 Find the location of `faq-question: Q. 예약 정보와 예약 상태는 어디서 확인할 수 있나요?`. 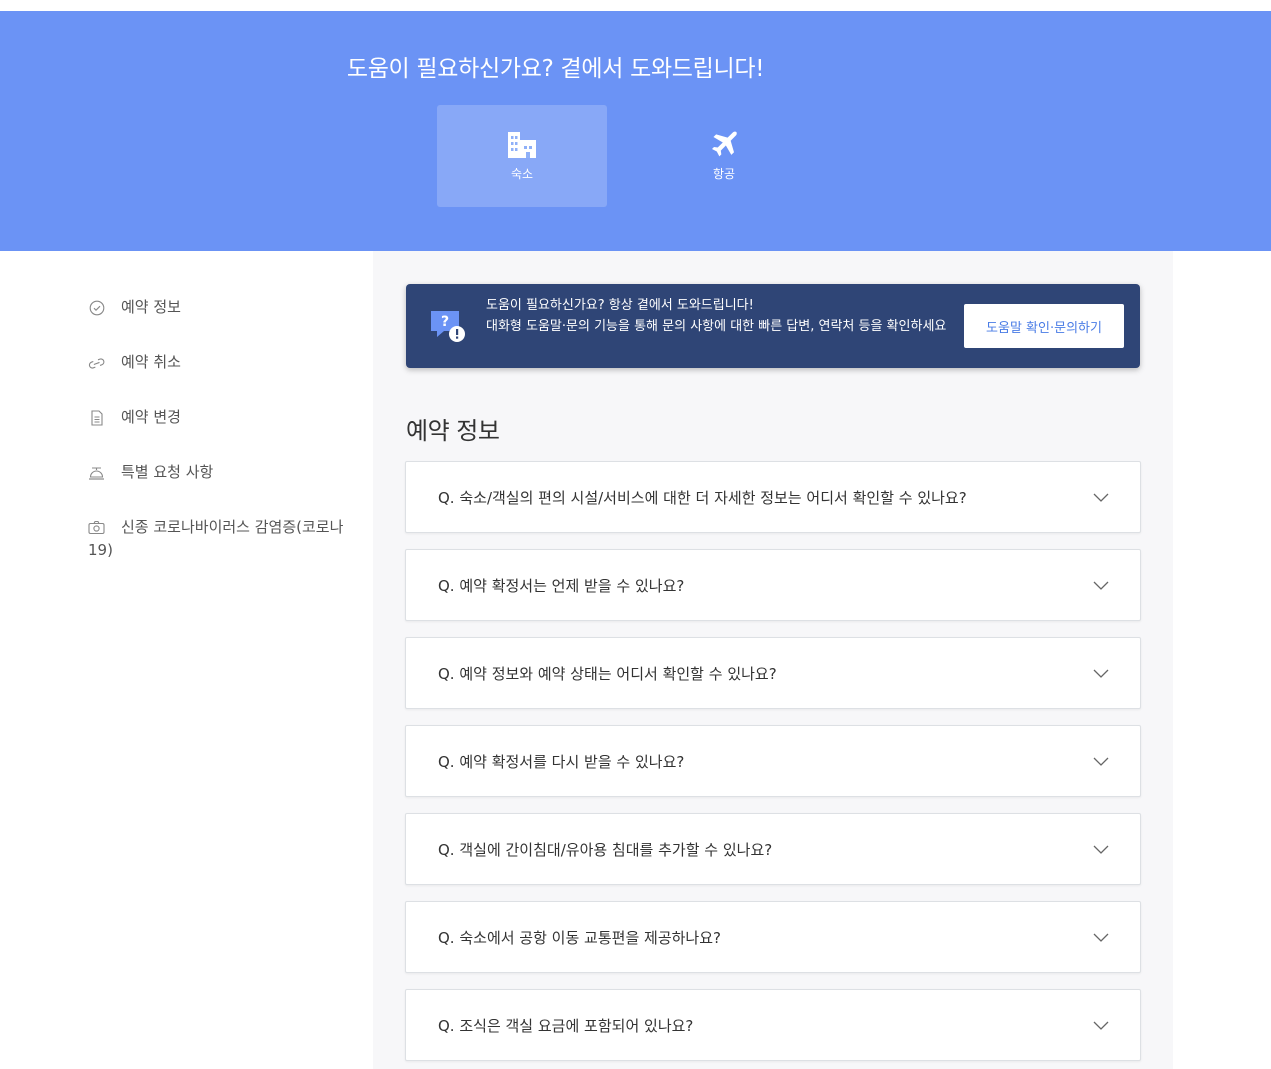

faq-question: Q. 예약 정보와 예약 상태는 어디서 확인할 수 있나요? is located at coordinates (607, 673).